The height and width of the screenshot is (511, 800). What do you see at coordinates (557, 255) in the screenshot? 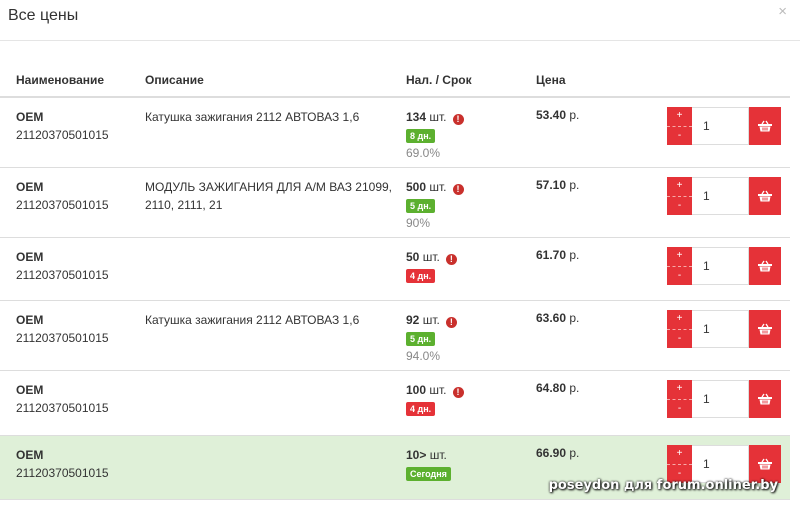
I see `price: 61.70 р.` at bounding box center [557, 255].